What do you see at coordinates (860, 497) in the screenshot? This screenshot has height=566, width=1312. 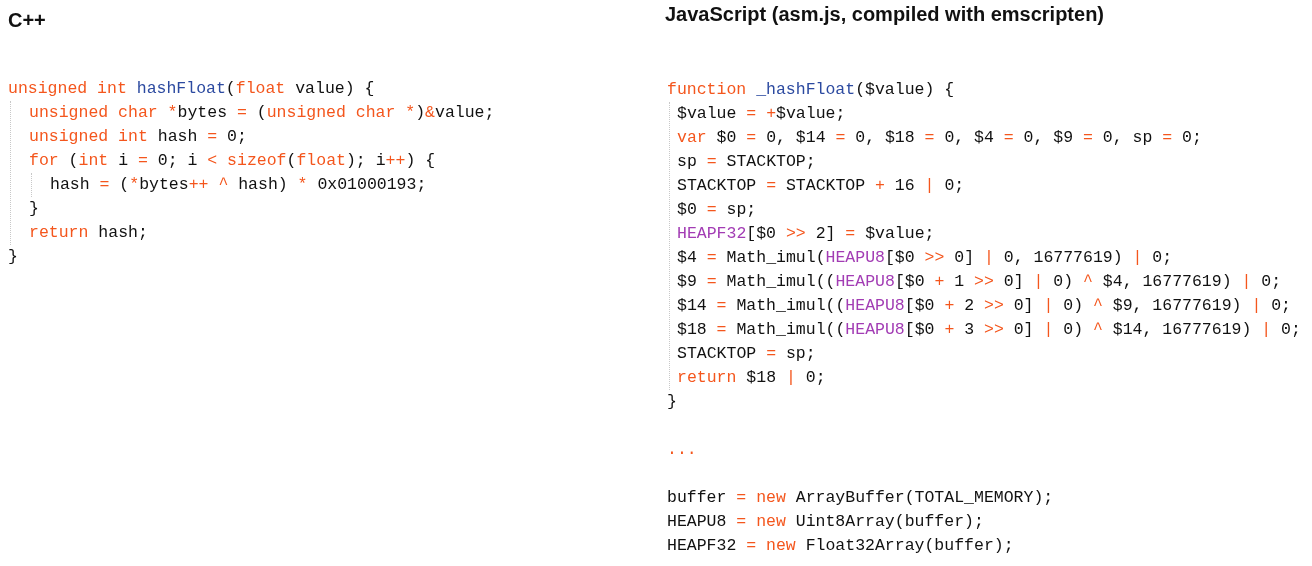 I see `code-line: buffer = new ArrayBuffer(TOTAL_MEMORY);` at bounding box center [860, 497].